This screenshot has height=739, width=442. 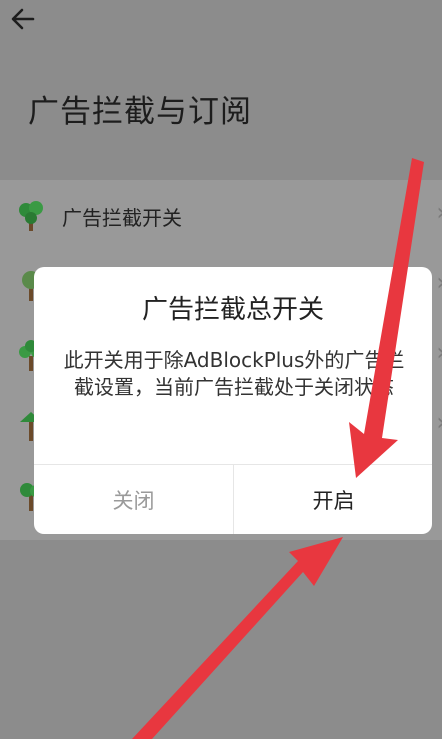 I want to click on dialog-title: 广告拦截总开关, so click(x=232, y=310).